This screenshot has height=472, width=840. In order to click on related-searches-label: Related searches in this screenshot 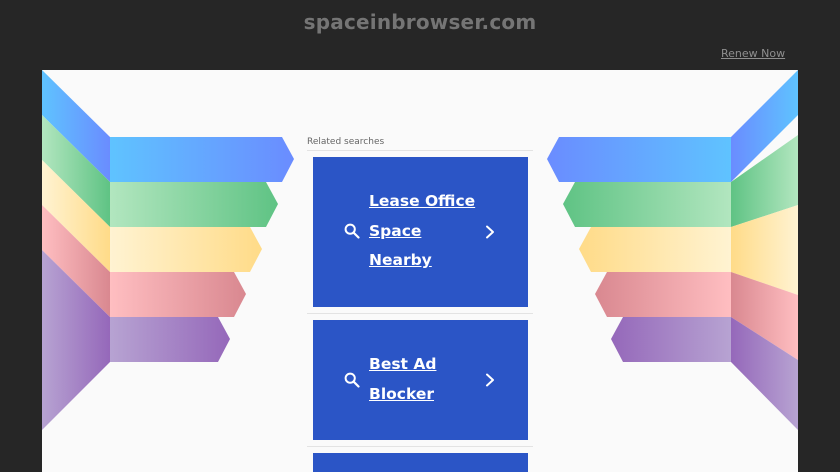, I will do `click(346, 142)`.